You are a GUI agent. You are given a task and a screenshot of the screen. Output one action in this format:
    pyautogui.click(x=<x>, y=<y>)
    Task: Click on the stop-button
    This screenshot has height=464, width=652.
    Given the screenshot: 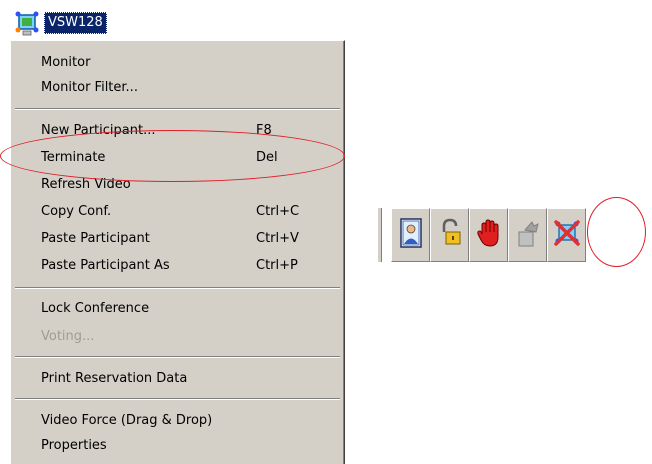 What is the action you would take?
    pyautogui.click(x=488, y=235)
    